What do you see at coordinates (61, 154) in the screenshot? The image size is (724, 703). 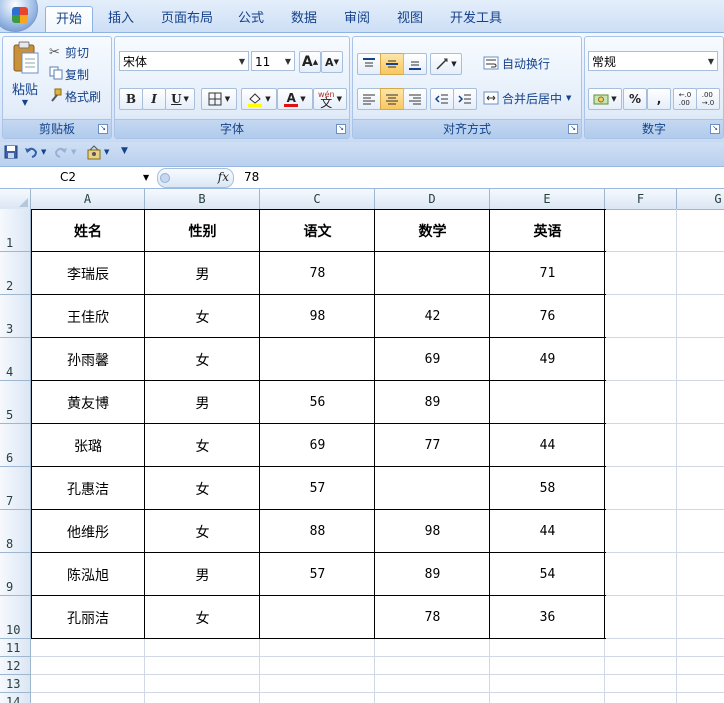 I see `redo-button` at bounding box center [61, 154].